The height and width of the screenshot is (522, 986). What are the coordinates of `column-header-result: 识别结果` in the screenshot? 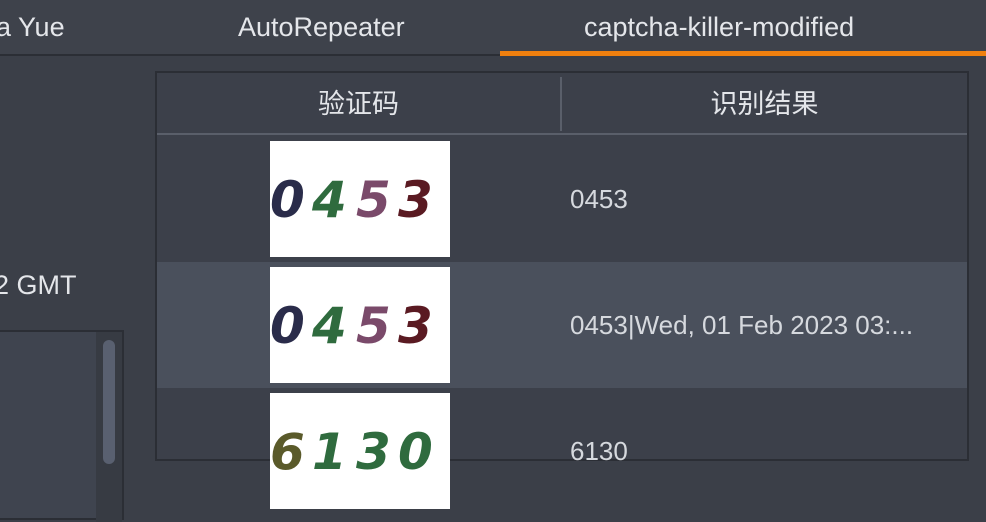 It's located at (764, 103).